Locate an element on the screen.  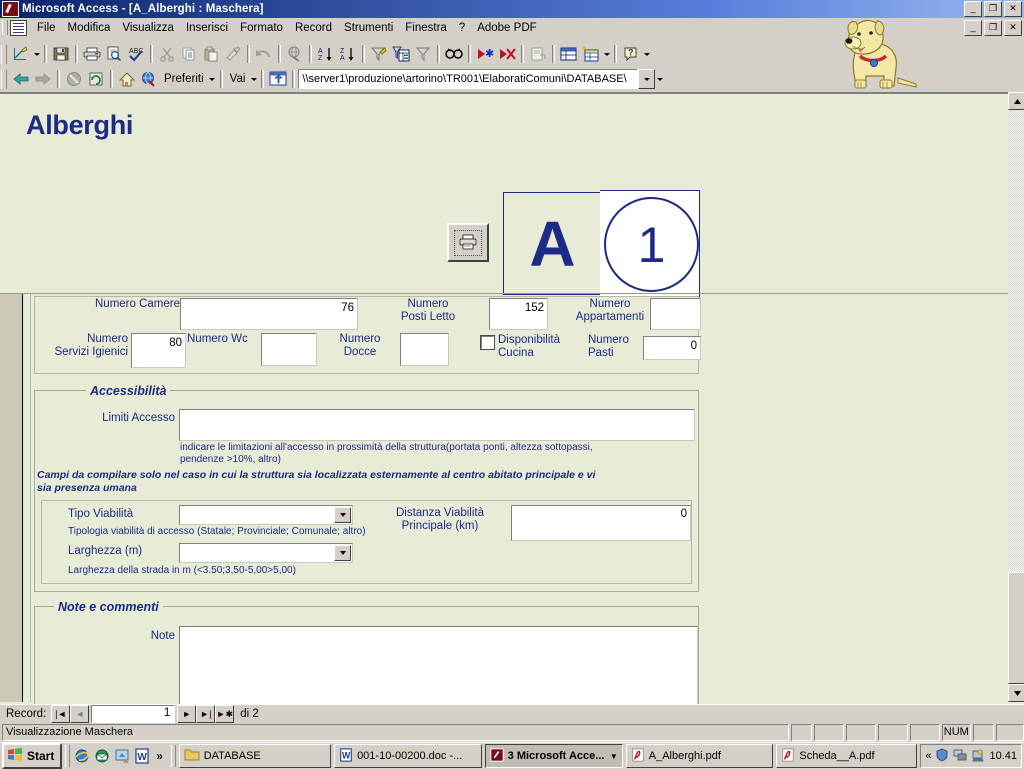
quick-launch-overflow-icon: » is located at coordinates (159, 756).